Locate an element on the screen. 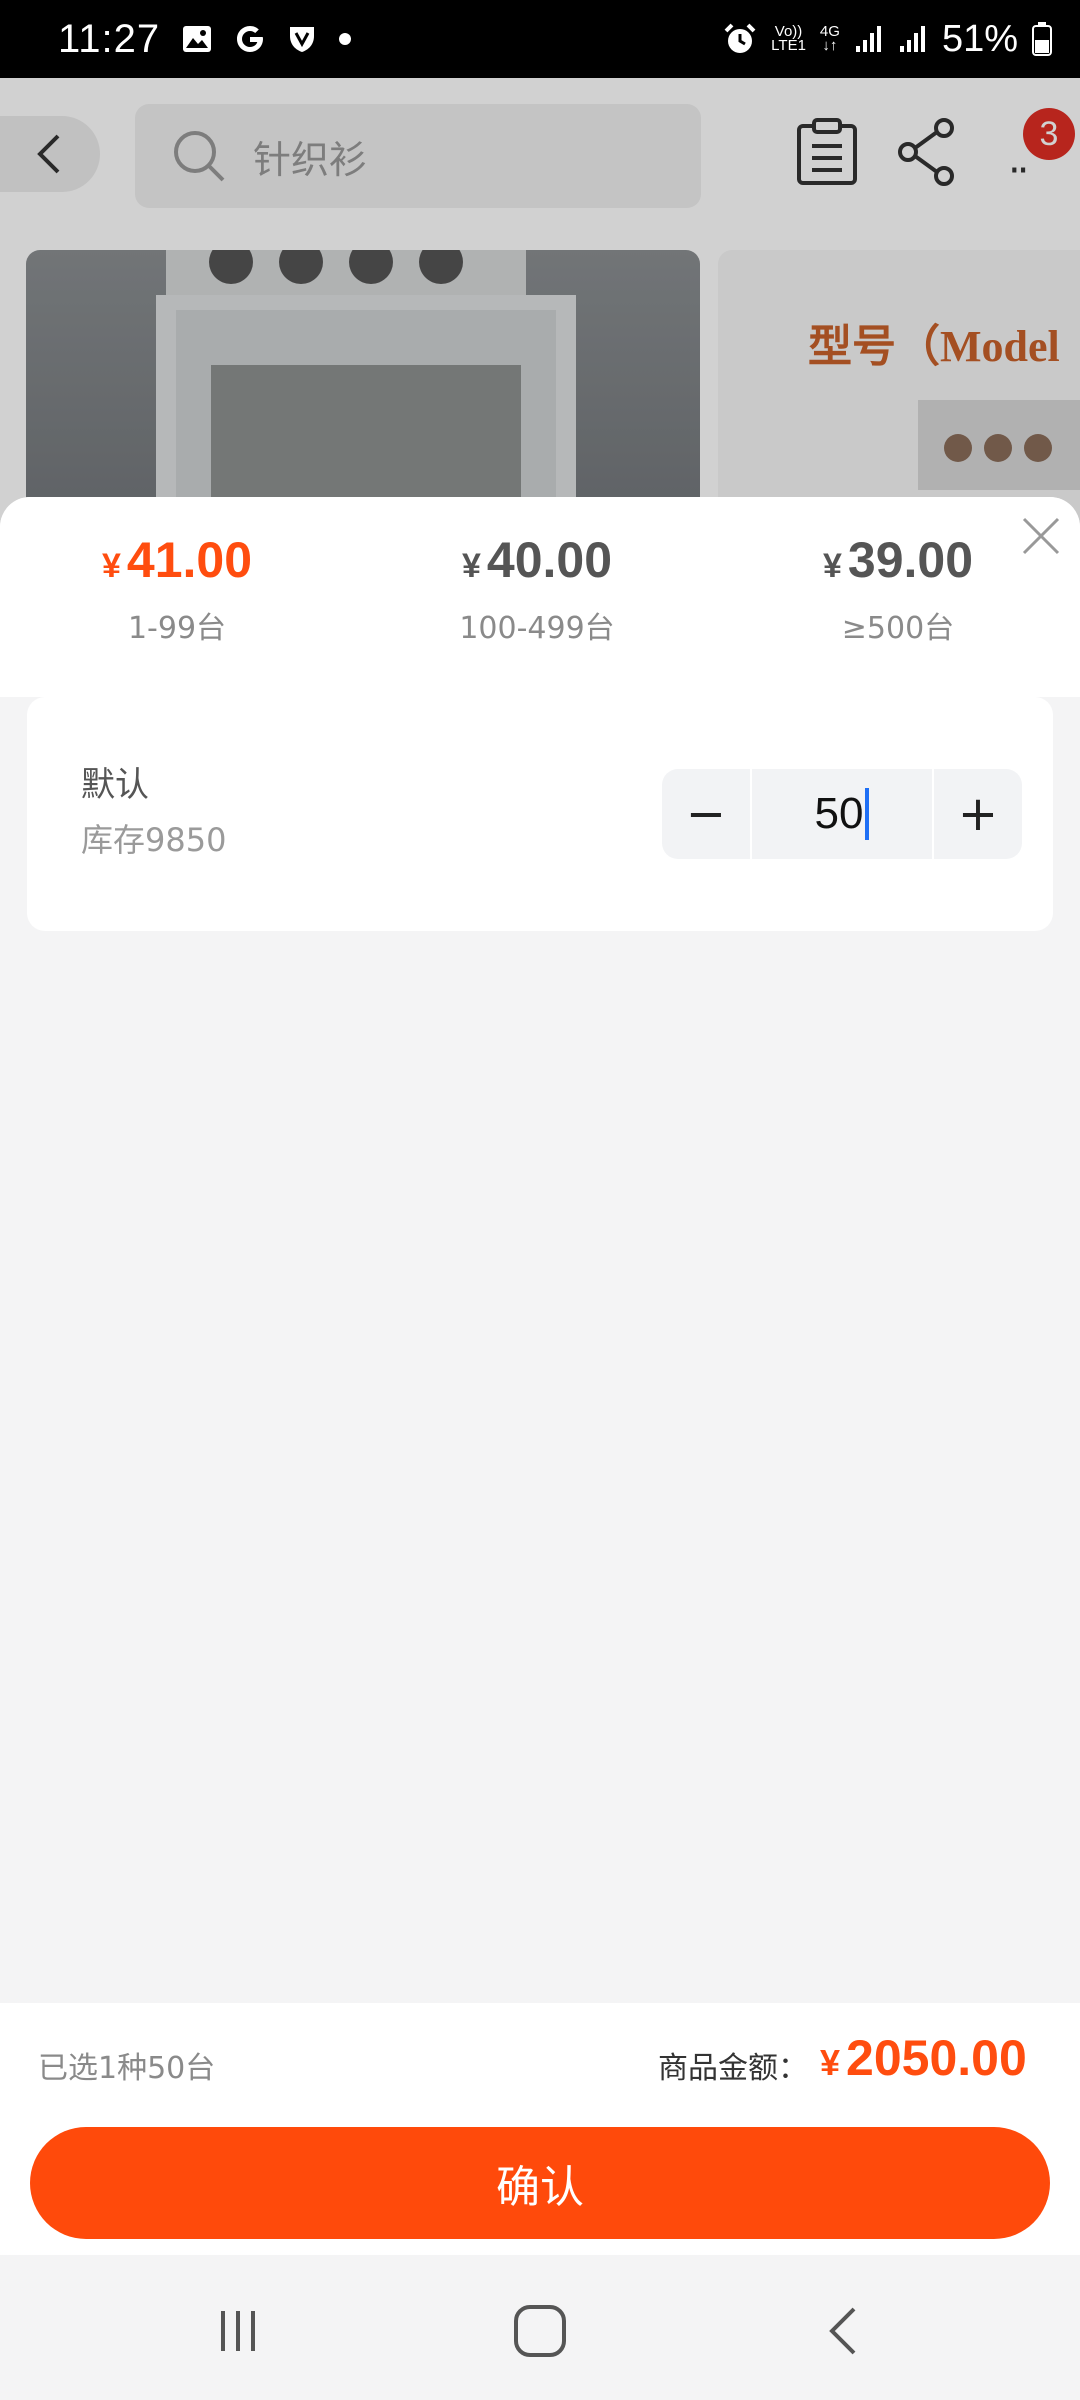  tier-price: 40.00 is located at coordinates (549, 560).